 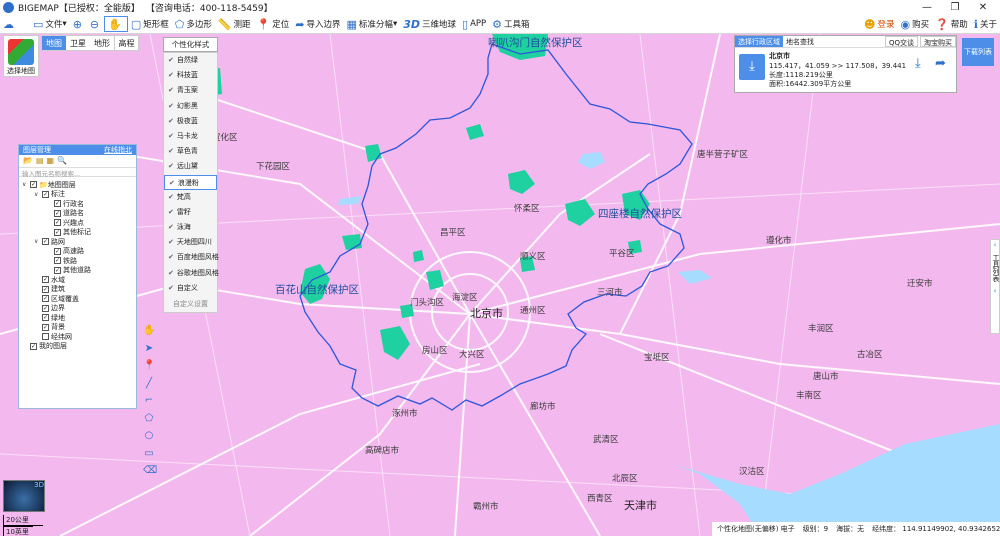 I want to click on zoom-in-button: ⊕, so click(x=78, y=24).